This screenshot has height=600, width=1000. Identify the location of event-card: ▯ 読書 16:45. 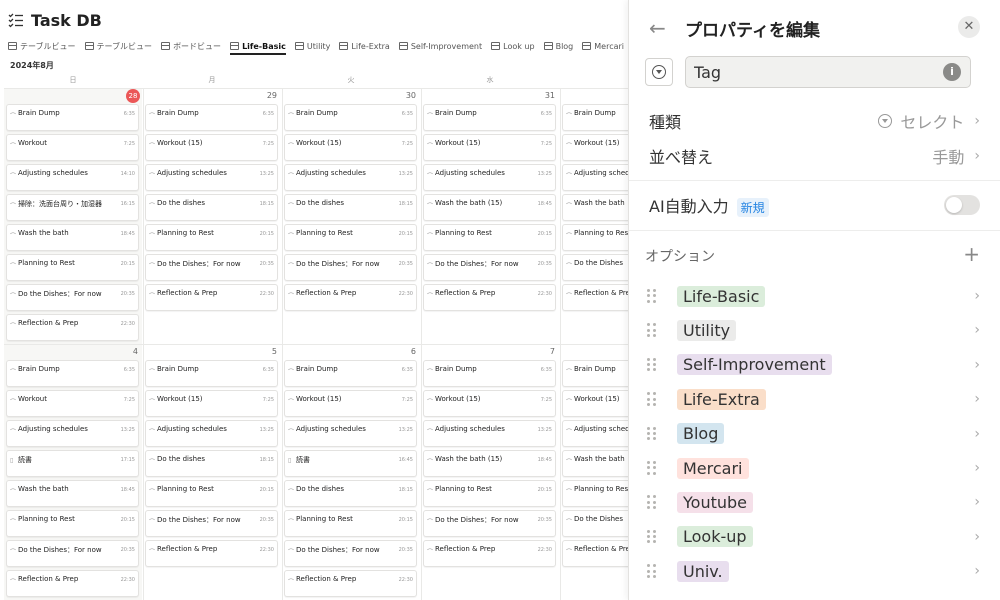
(350, 463).